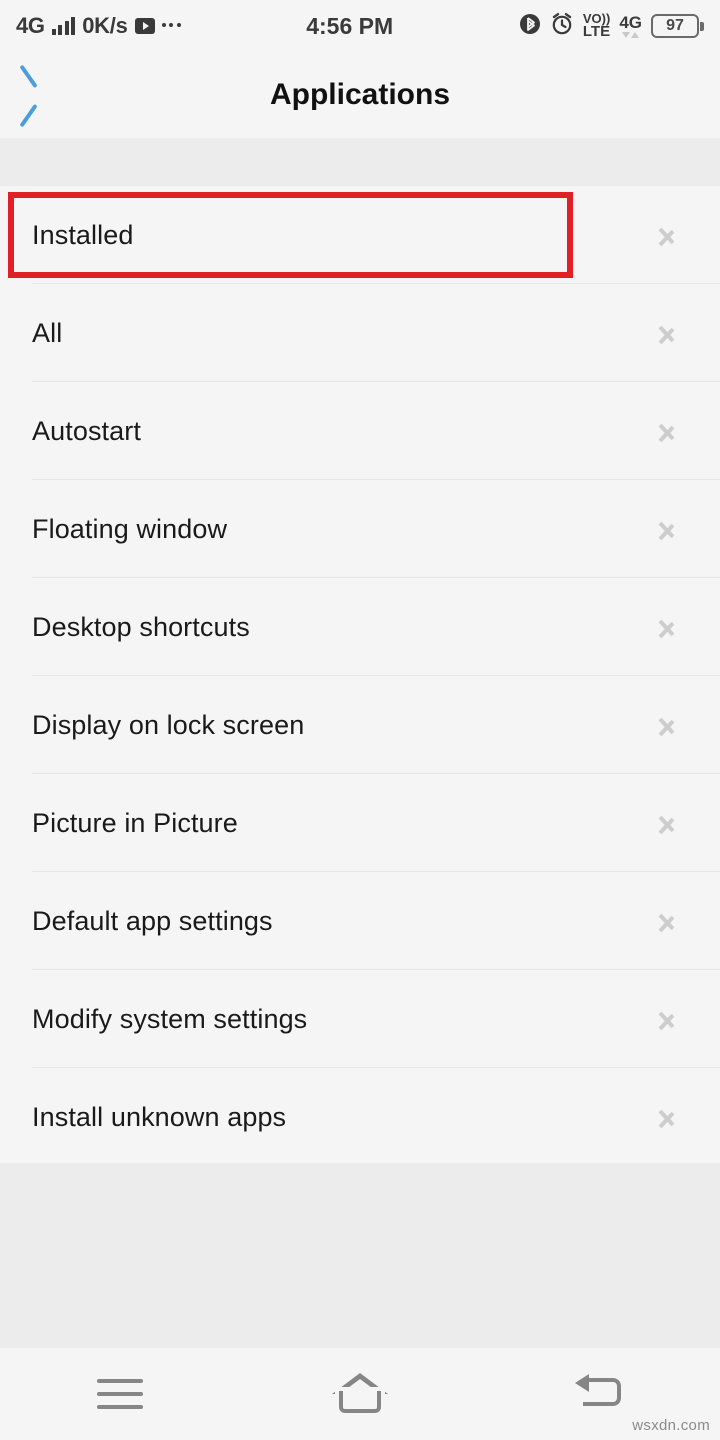  What do you see at coordinates (360, 627) in the screenshot?
I see `list-item-desktop-shortcuts: Desktop shortcuts` at bounding box center [360, 627].